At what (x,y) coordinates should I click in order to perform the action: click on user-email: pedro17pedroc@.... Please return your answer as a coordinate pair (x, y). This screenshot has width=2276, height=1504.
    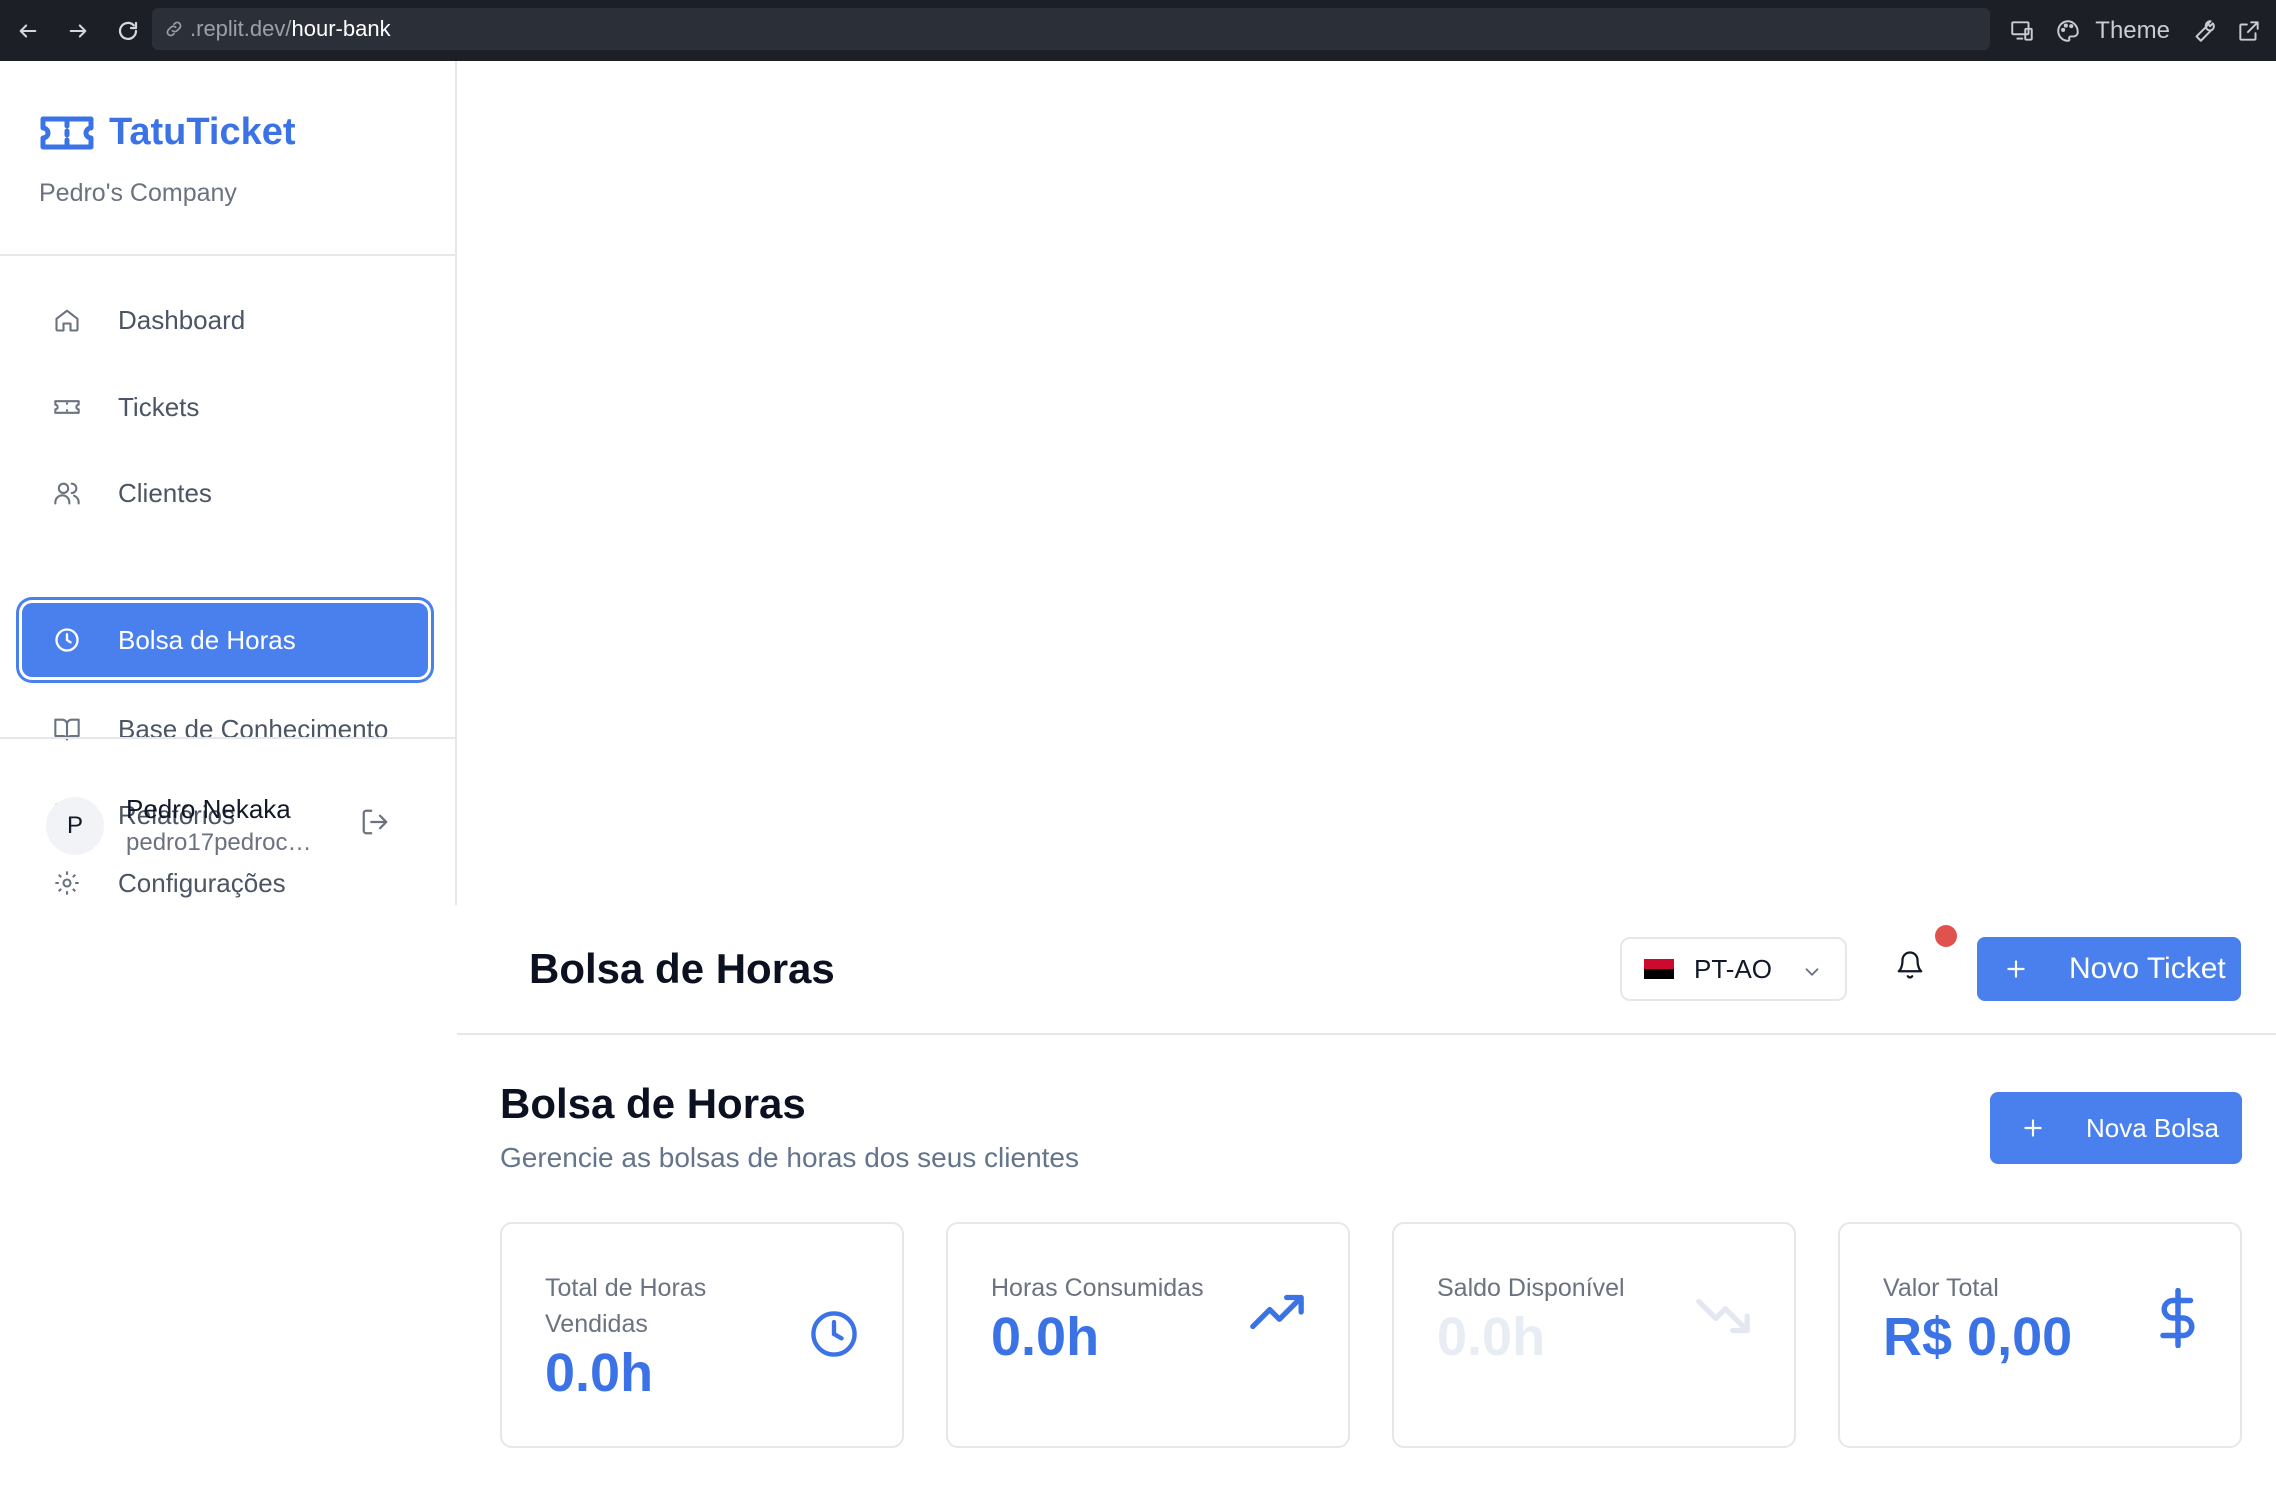
    Looking at the image, I should click on (221, 842).